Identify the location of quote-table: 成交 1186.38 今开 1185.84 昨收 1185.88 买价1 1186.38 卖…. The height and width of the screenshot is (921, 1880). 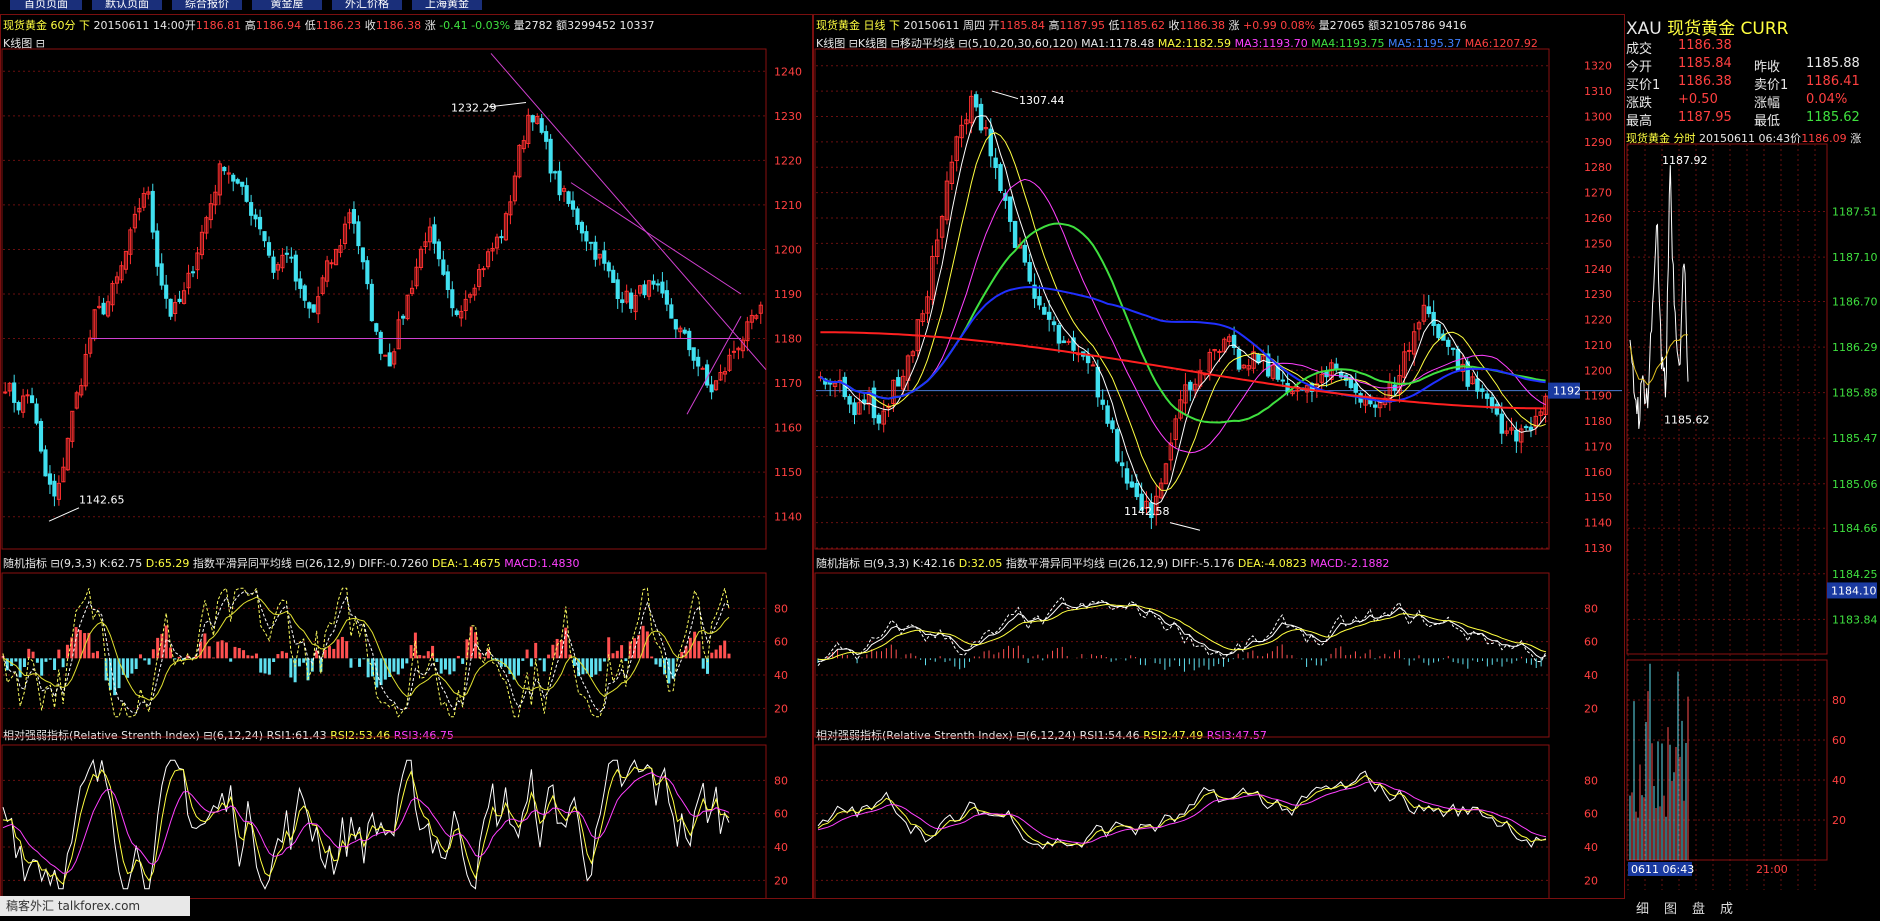
(1753, 83).